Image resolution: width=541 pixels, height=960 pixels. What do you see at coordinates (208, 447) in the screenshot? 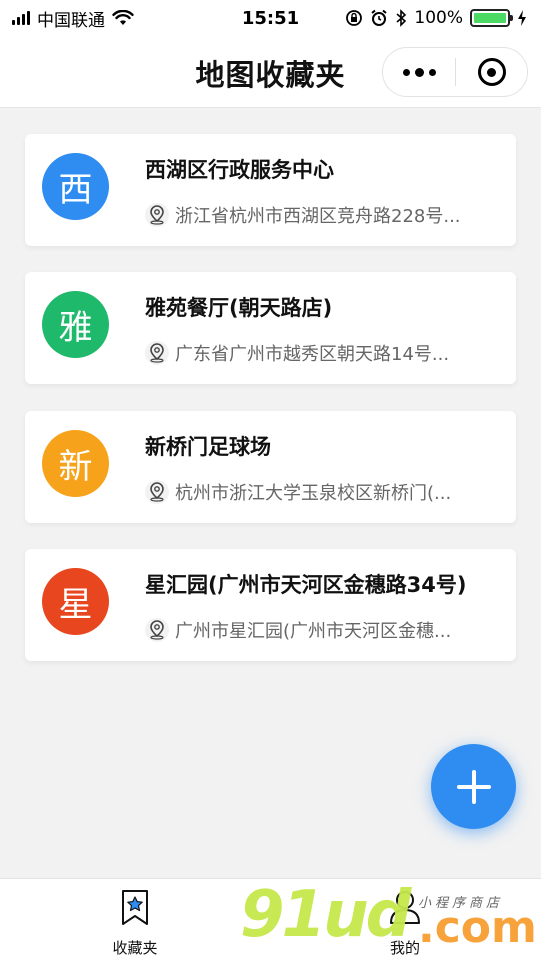
I see `place-name: 新桥门足球场` at bounding box center [208, 447].